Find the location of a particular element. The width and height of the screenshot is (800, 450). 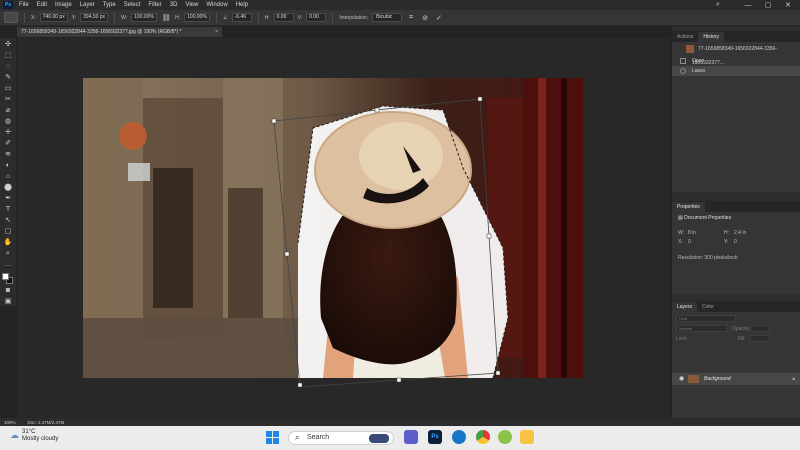

fill-field is located at coordinates (760, 338).